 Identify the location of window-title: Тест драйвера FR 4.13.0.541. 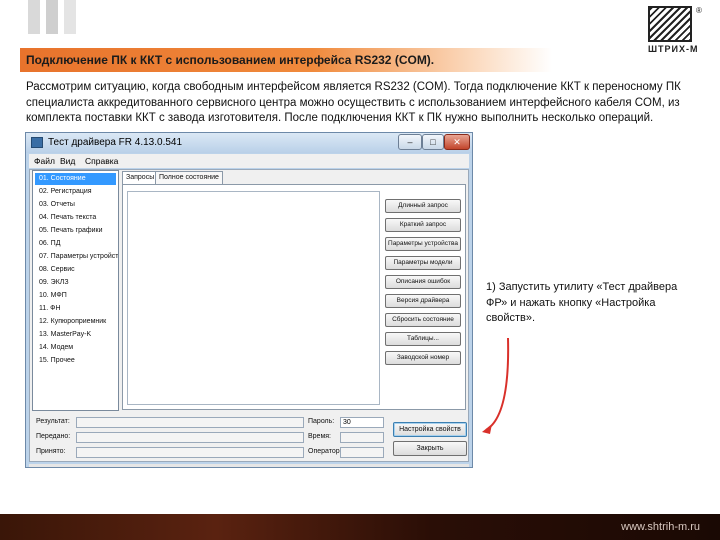
(115, 142).